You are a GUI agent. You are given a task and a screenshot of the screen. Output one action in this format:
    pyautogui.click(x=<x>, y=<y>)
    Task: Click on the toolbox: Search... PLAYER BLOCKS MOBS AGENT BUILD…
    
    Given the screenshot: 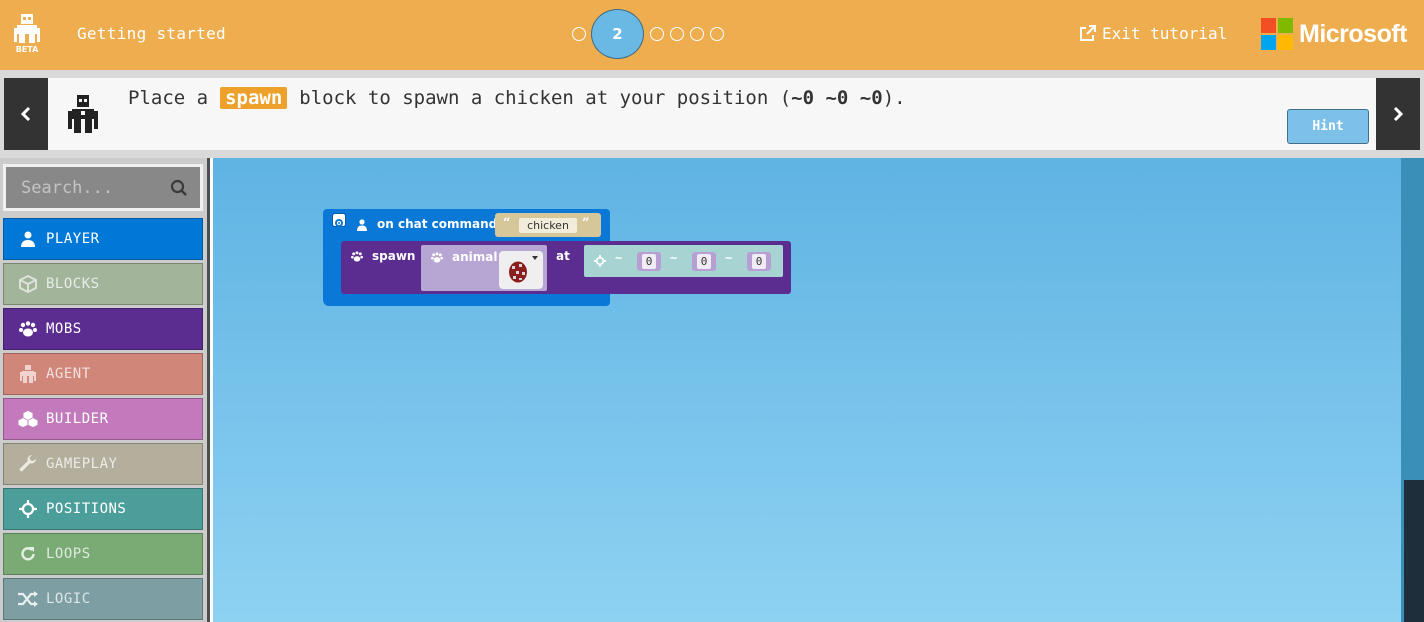 What is the action you would take?
    pyautogui.click(x=105, y=390)
    